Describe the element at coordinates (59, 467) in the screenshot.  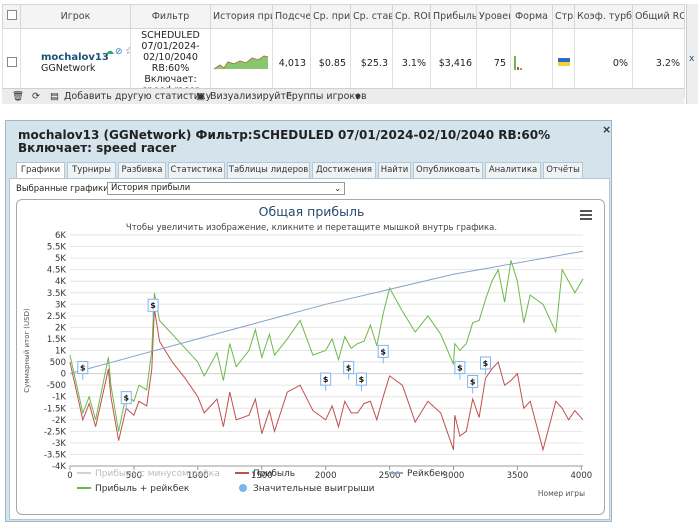
I see `y-tick-label: -4K` at that location.